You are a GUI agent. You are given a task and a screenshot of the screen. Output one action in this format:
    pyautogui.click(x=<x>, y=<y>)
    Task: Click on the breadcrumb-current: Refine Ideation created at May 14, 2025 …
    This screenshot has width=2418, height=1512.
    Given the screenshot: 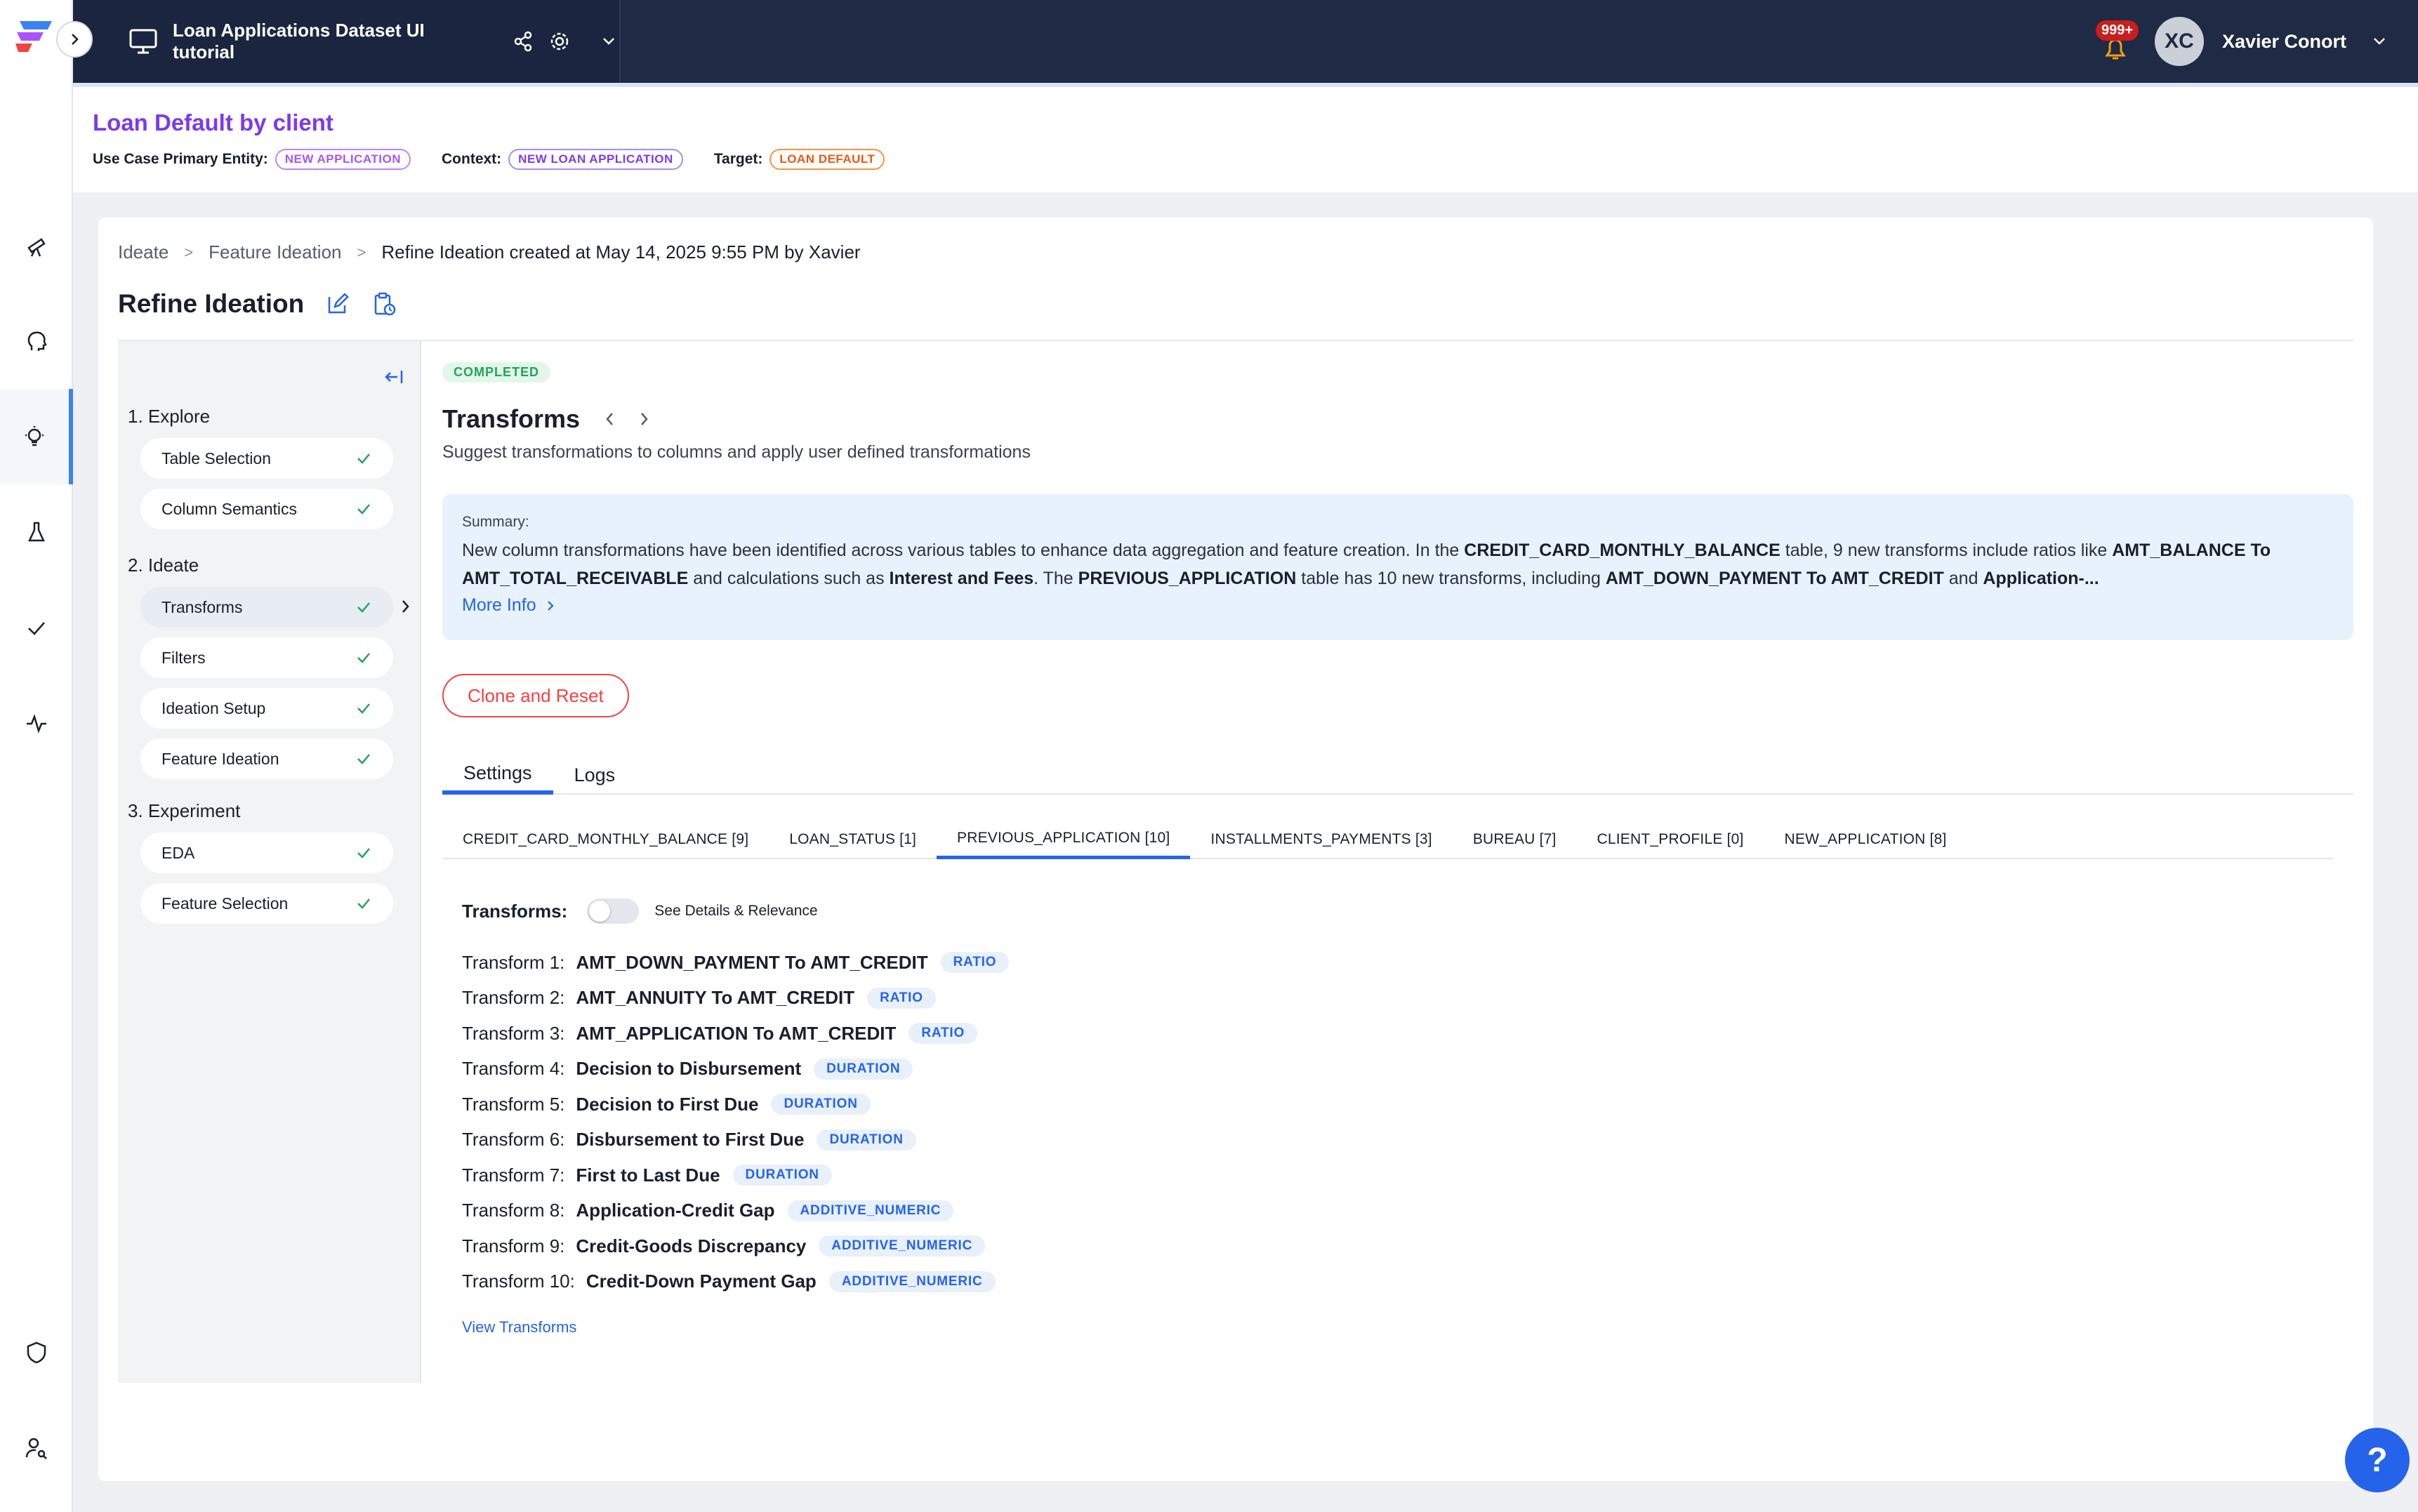 What is the action you would take?
    pyautogui.click(x=621, y=252)
    